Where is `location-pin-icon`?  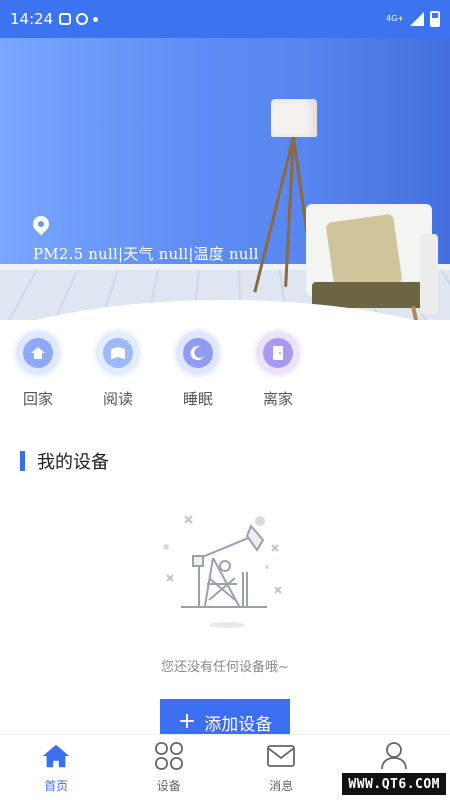 location-pin-icon is located at coordinates (41, 224).